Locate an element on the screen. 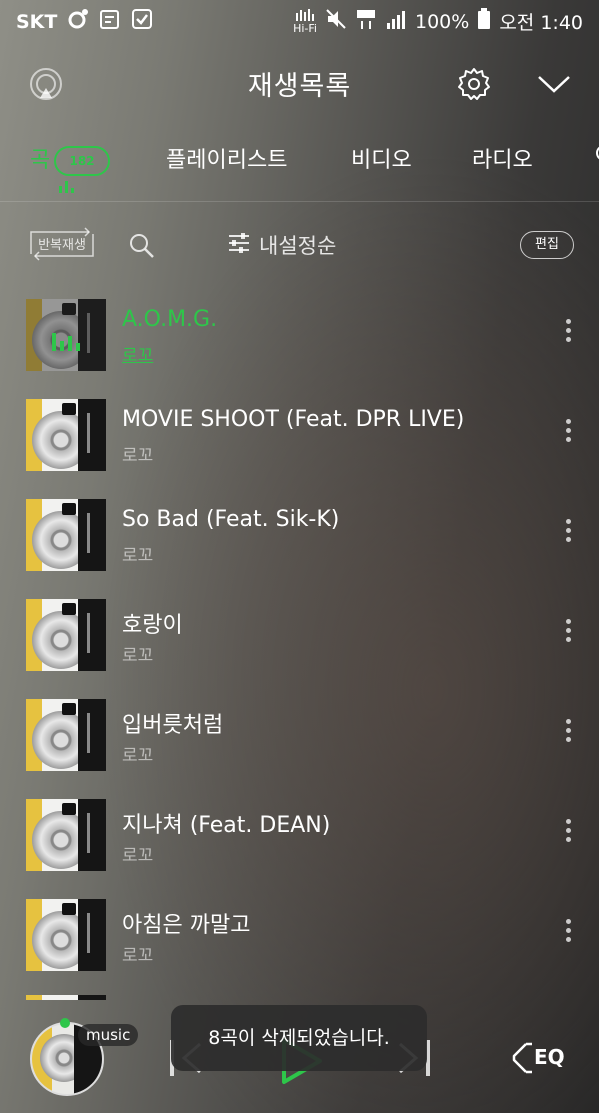  tab-divider is located at coordinates (299, 201).